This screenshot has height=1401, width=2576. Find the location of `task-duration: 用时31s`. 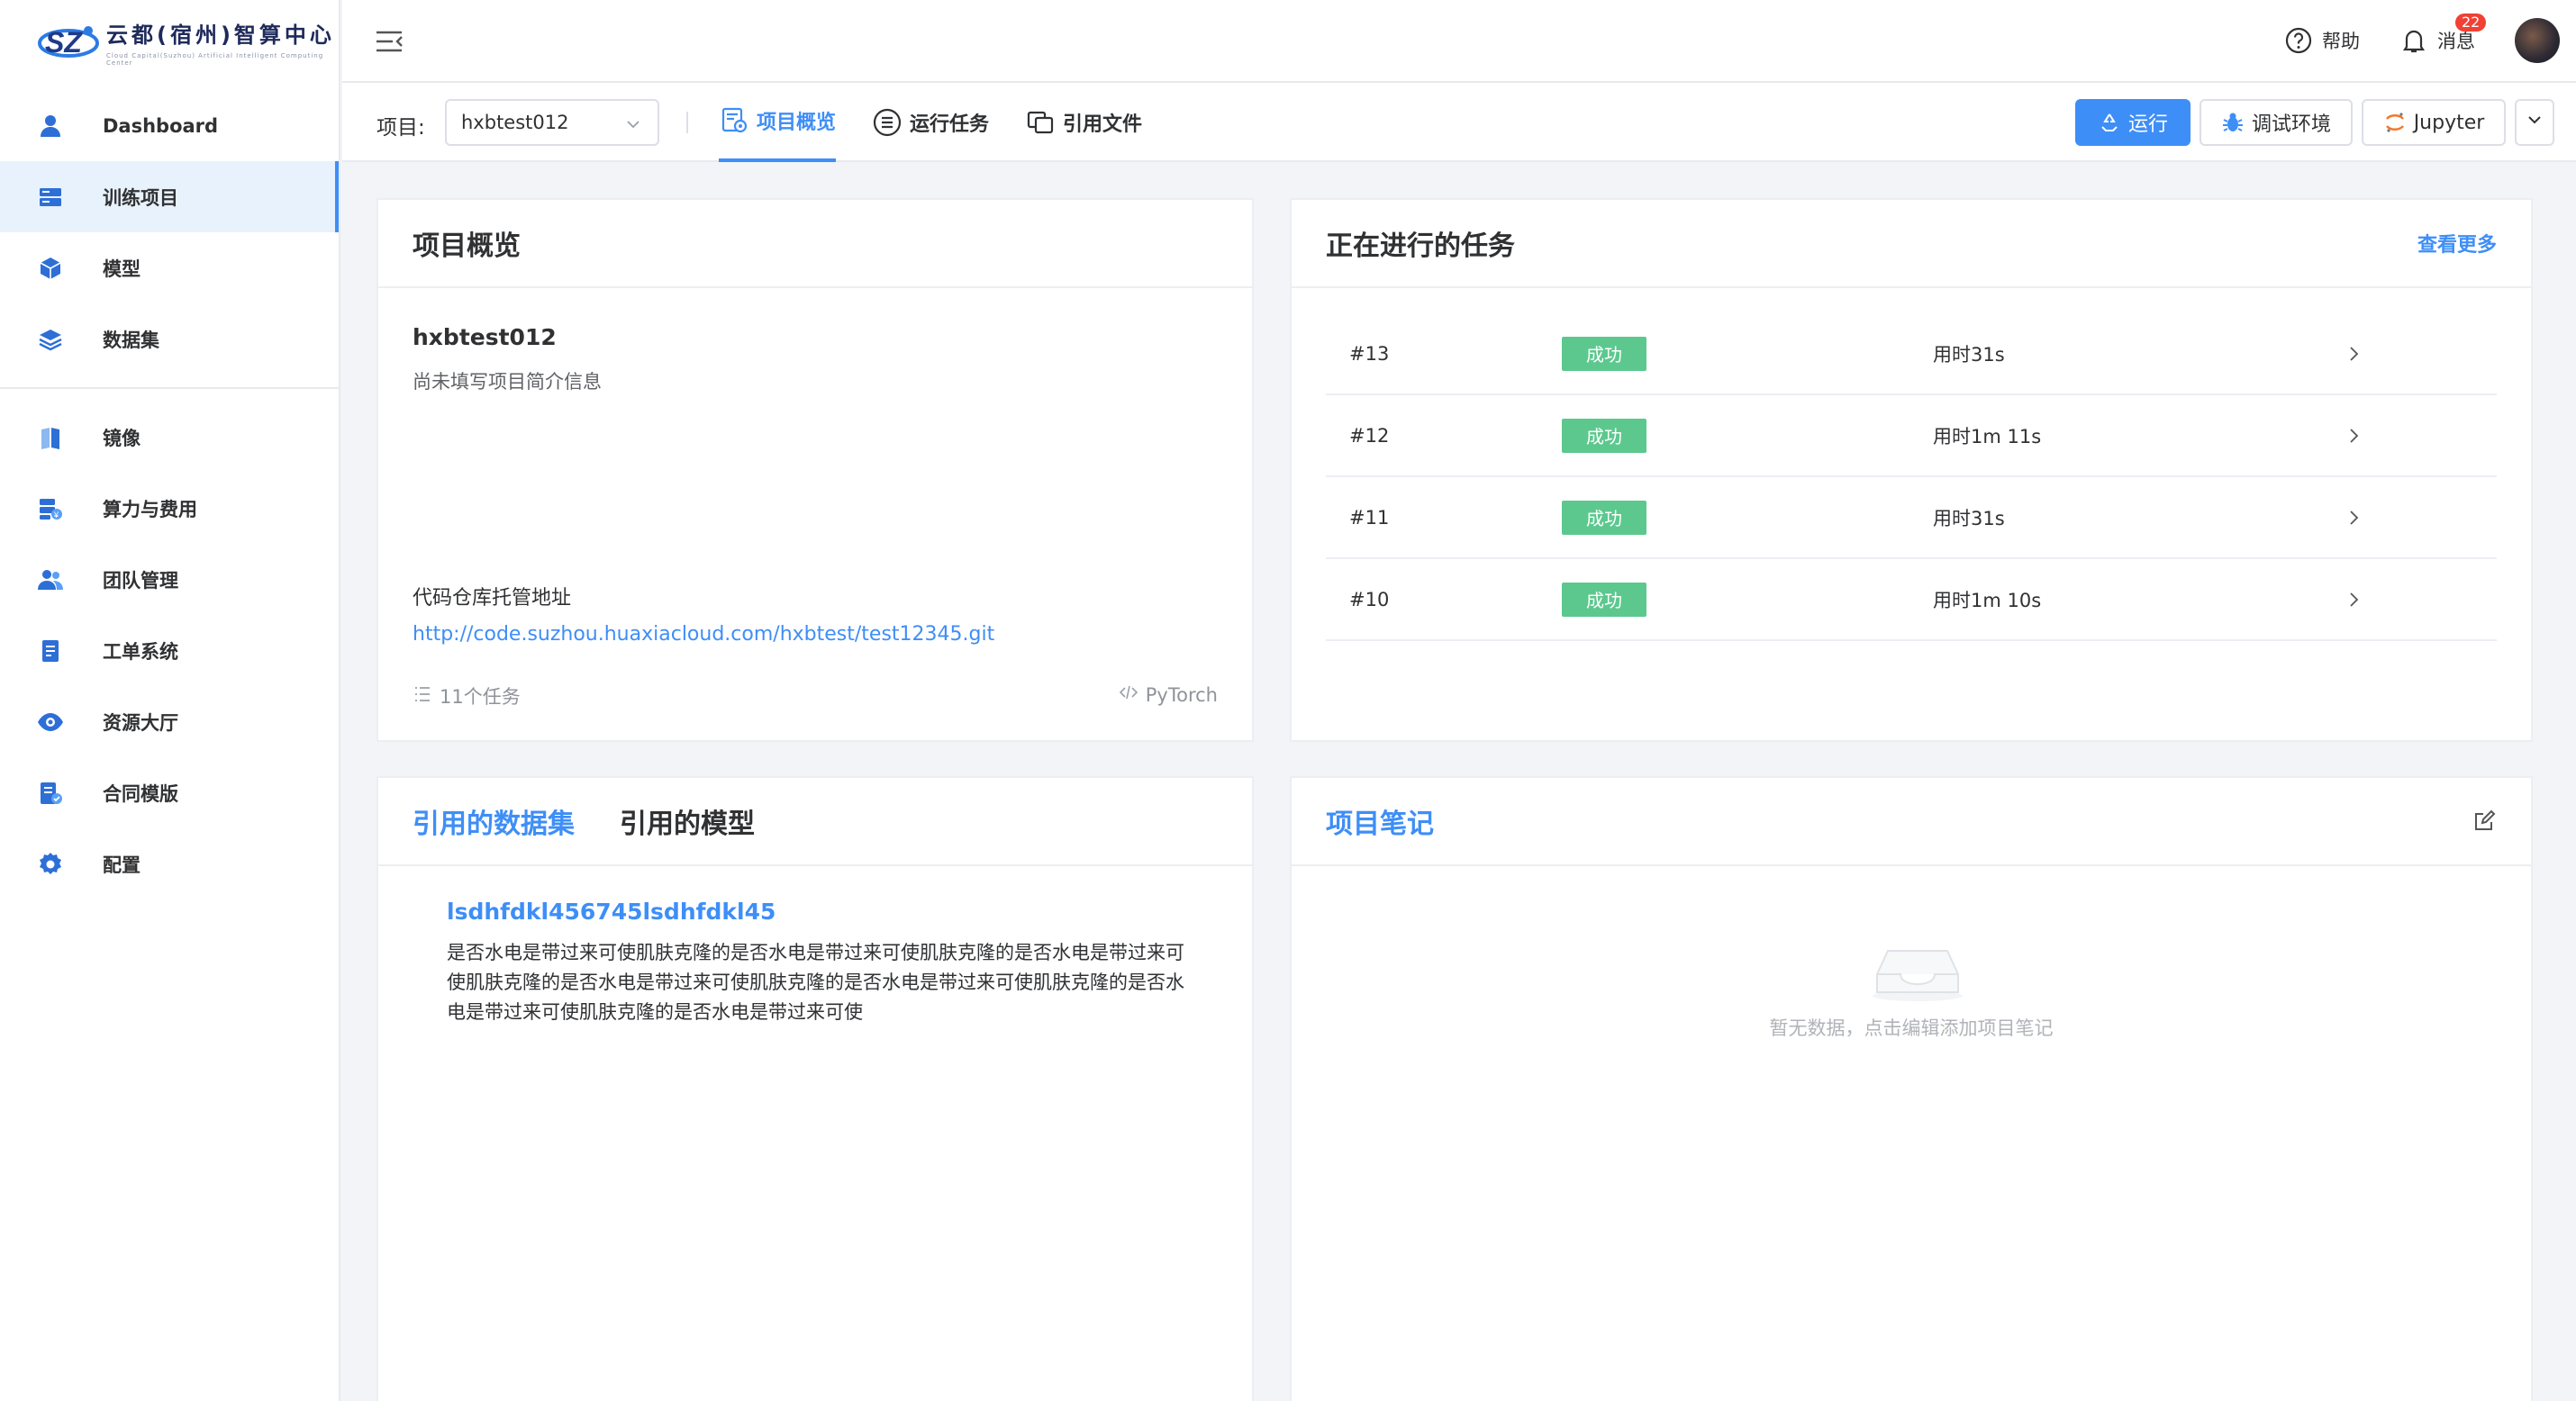

task-duration: 用时31s is located at coordinates (1969, 518).